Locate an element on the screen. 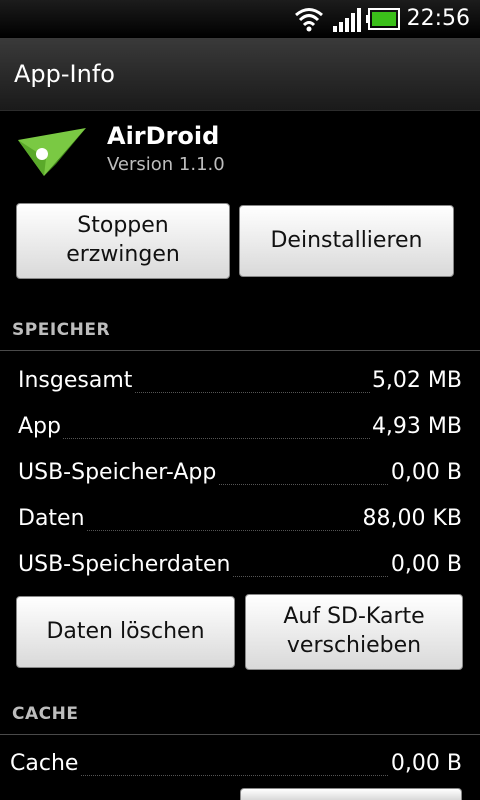  title-bar: App-Info is located at coordinates (240, 74).